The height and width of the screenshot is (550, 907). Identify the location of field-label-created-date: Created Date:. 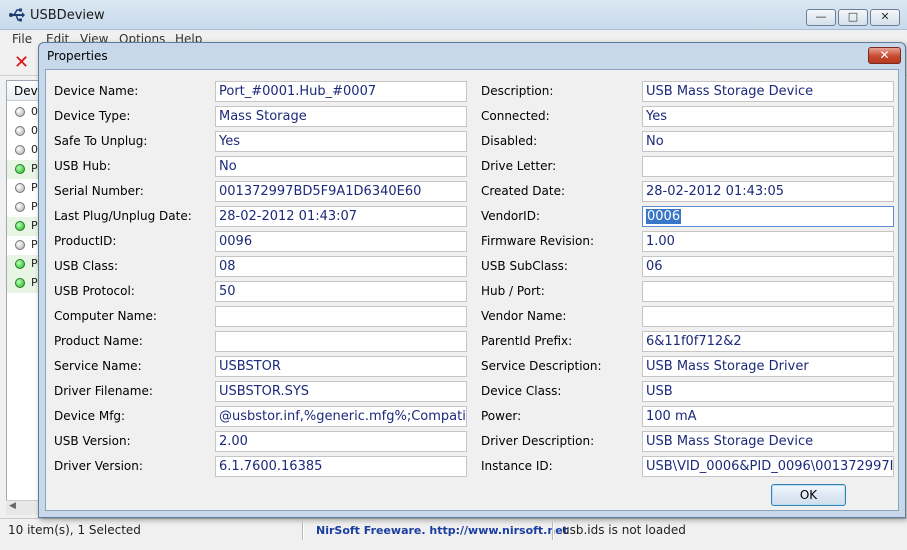
(523, 191).